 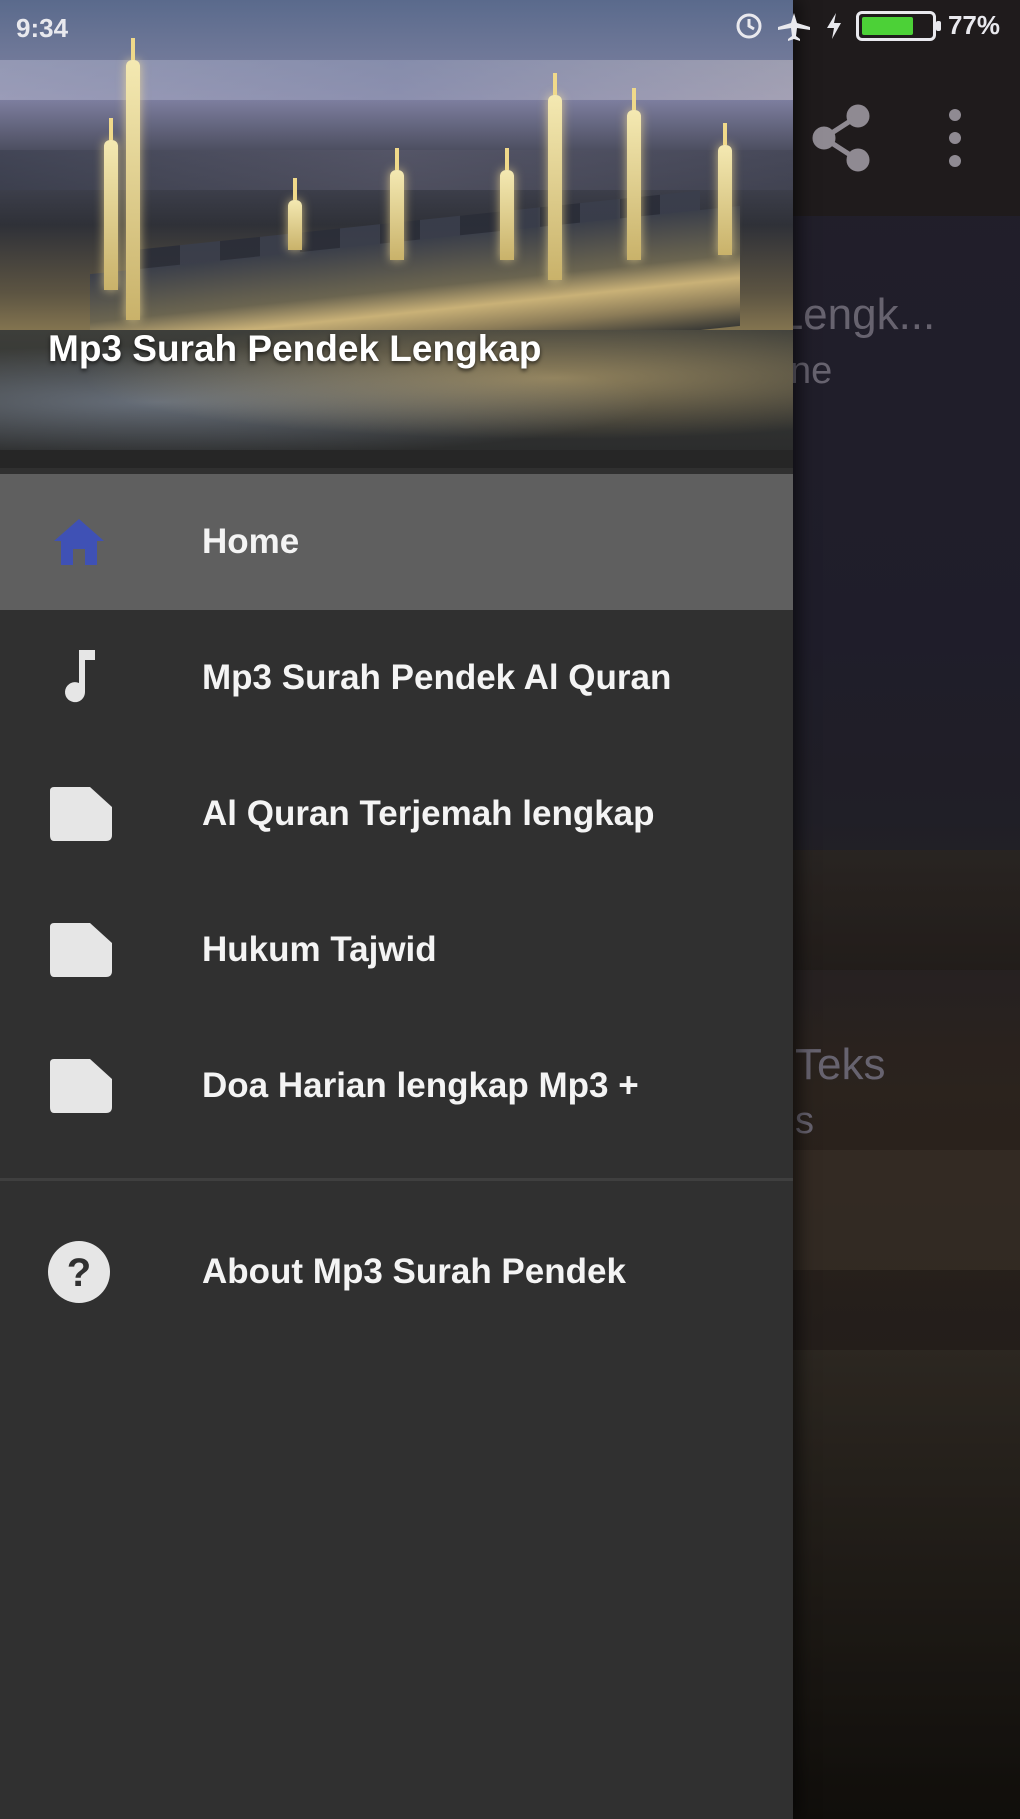 What do you see at coordinates (42, 28) in the screenshot?
I see `status-time: 9:34` at bounding box center [42, 28].